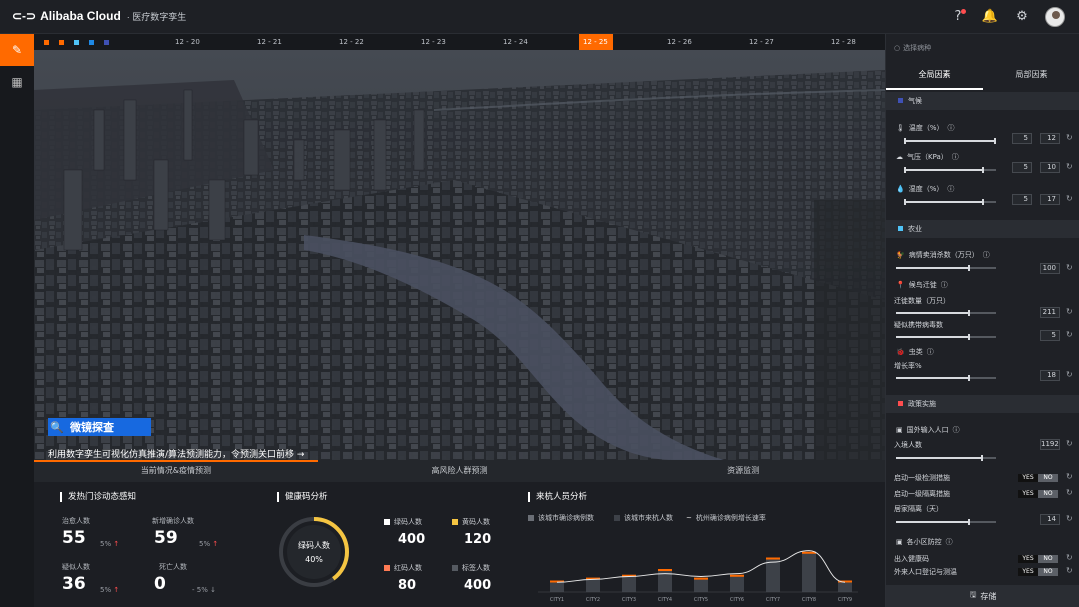  I want to click on home-isolation-input: 14, so click(1050, 519).